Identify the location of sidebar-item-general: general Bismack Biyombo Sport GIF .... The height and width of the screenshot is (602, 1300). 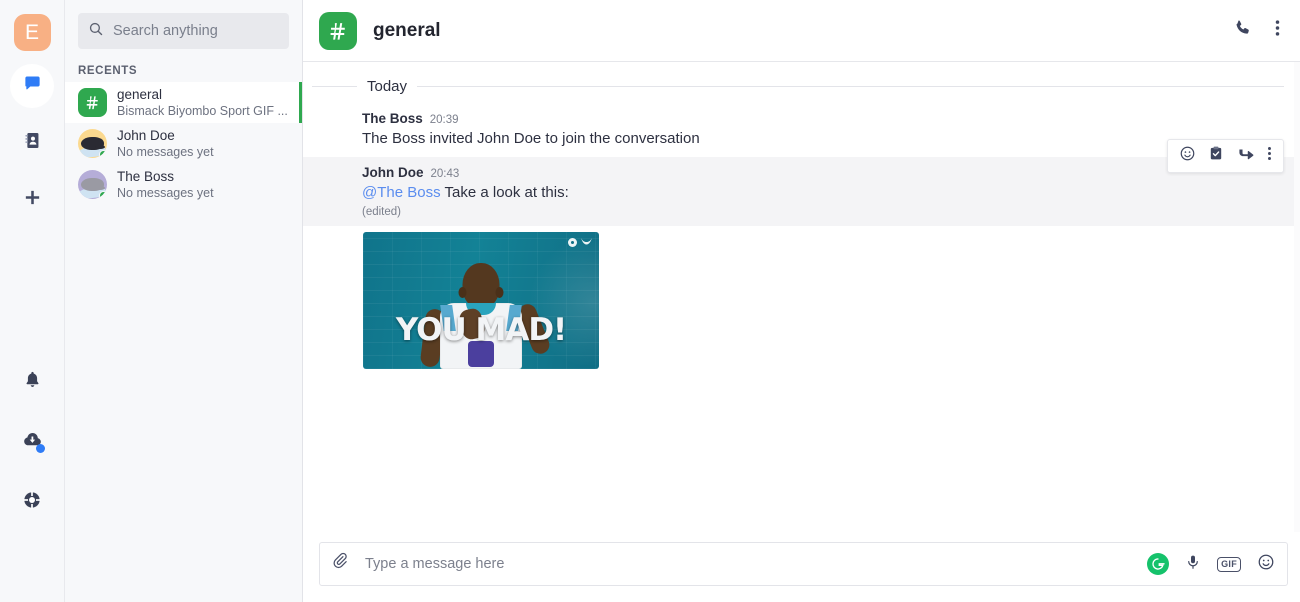
(183, 102).